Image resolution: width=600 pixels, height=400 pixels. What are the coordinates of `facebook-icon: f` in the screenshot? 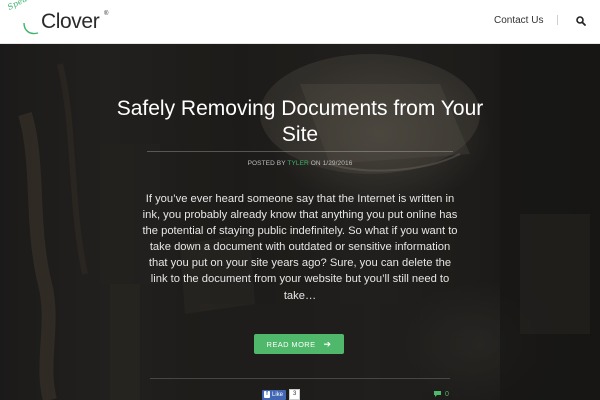 It's located at (267, 394).